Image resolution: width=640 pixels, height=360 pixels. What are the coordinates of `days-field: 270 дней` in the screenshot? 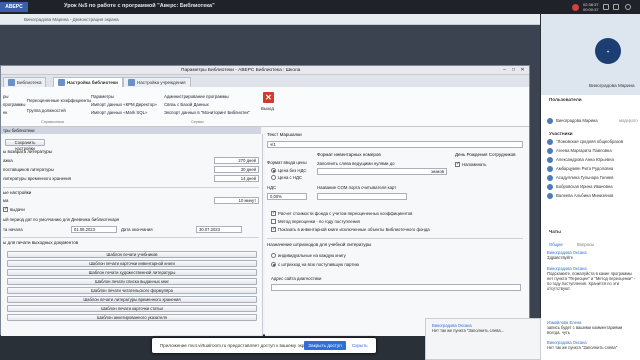 It's located at (236, 160).